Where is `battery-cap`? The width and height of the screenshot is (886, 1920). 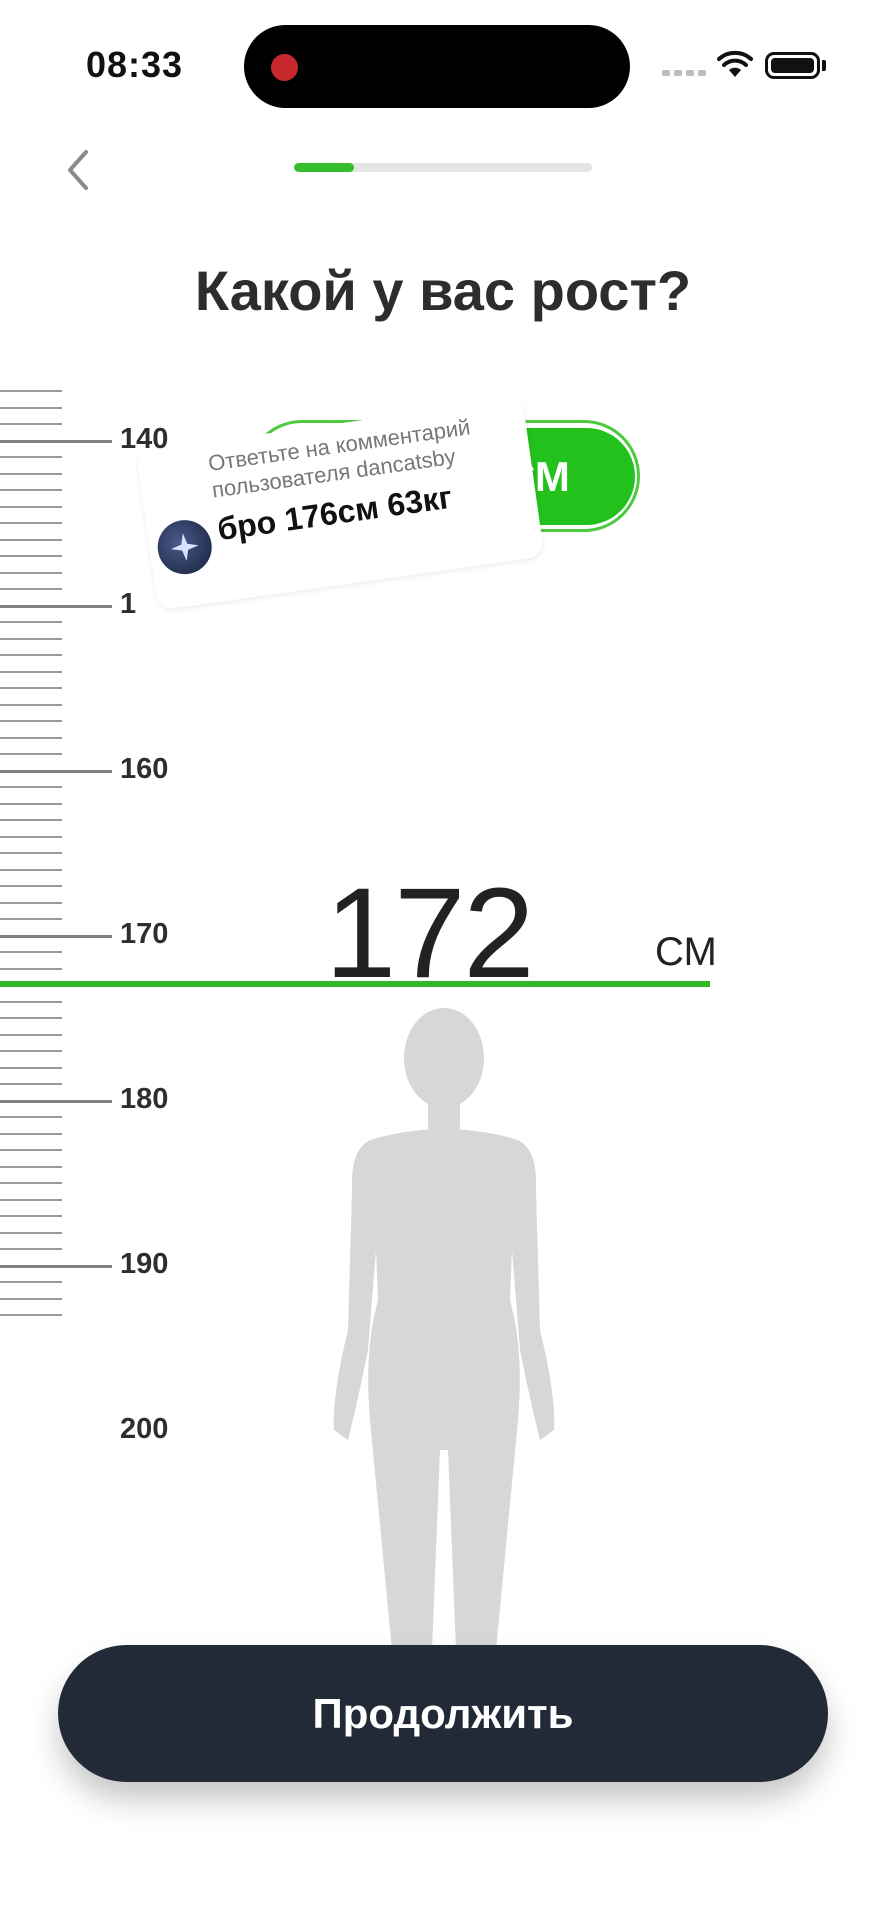
battery-cap is located at coordinates (824, 65).